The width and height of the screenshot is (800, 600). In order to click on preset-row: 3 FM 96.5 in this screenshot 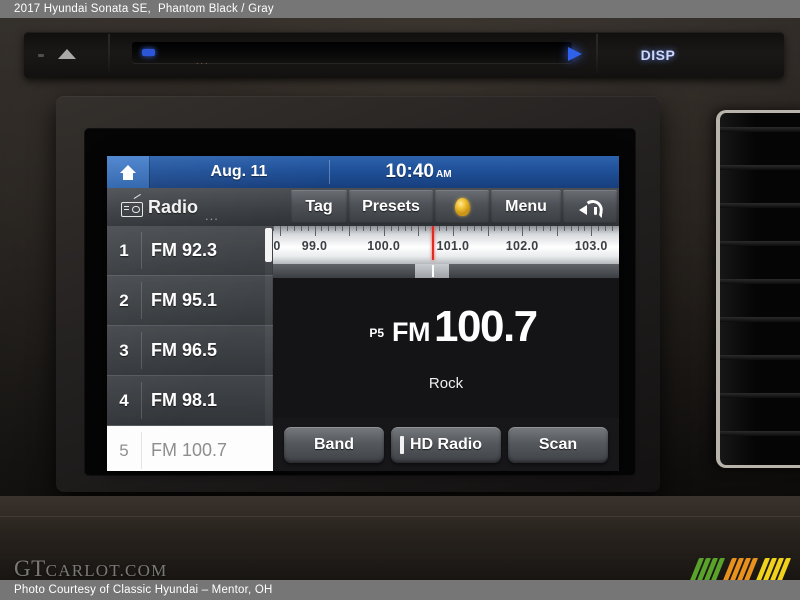, I will do `click(190, 351)`.